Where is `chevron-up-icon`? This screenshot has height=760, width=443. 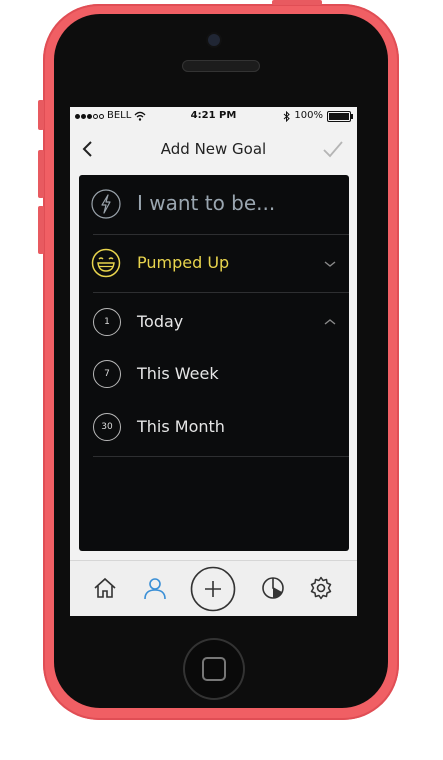
chevron-up-icon is located at coordinates (330, 322).